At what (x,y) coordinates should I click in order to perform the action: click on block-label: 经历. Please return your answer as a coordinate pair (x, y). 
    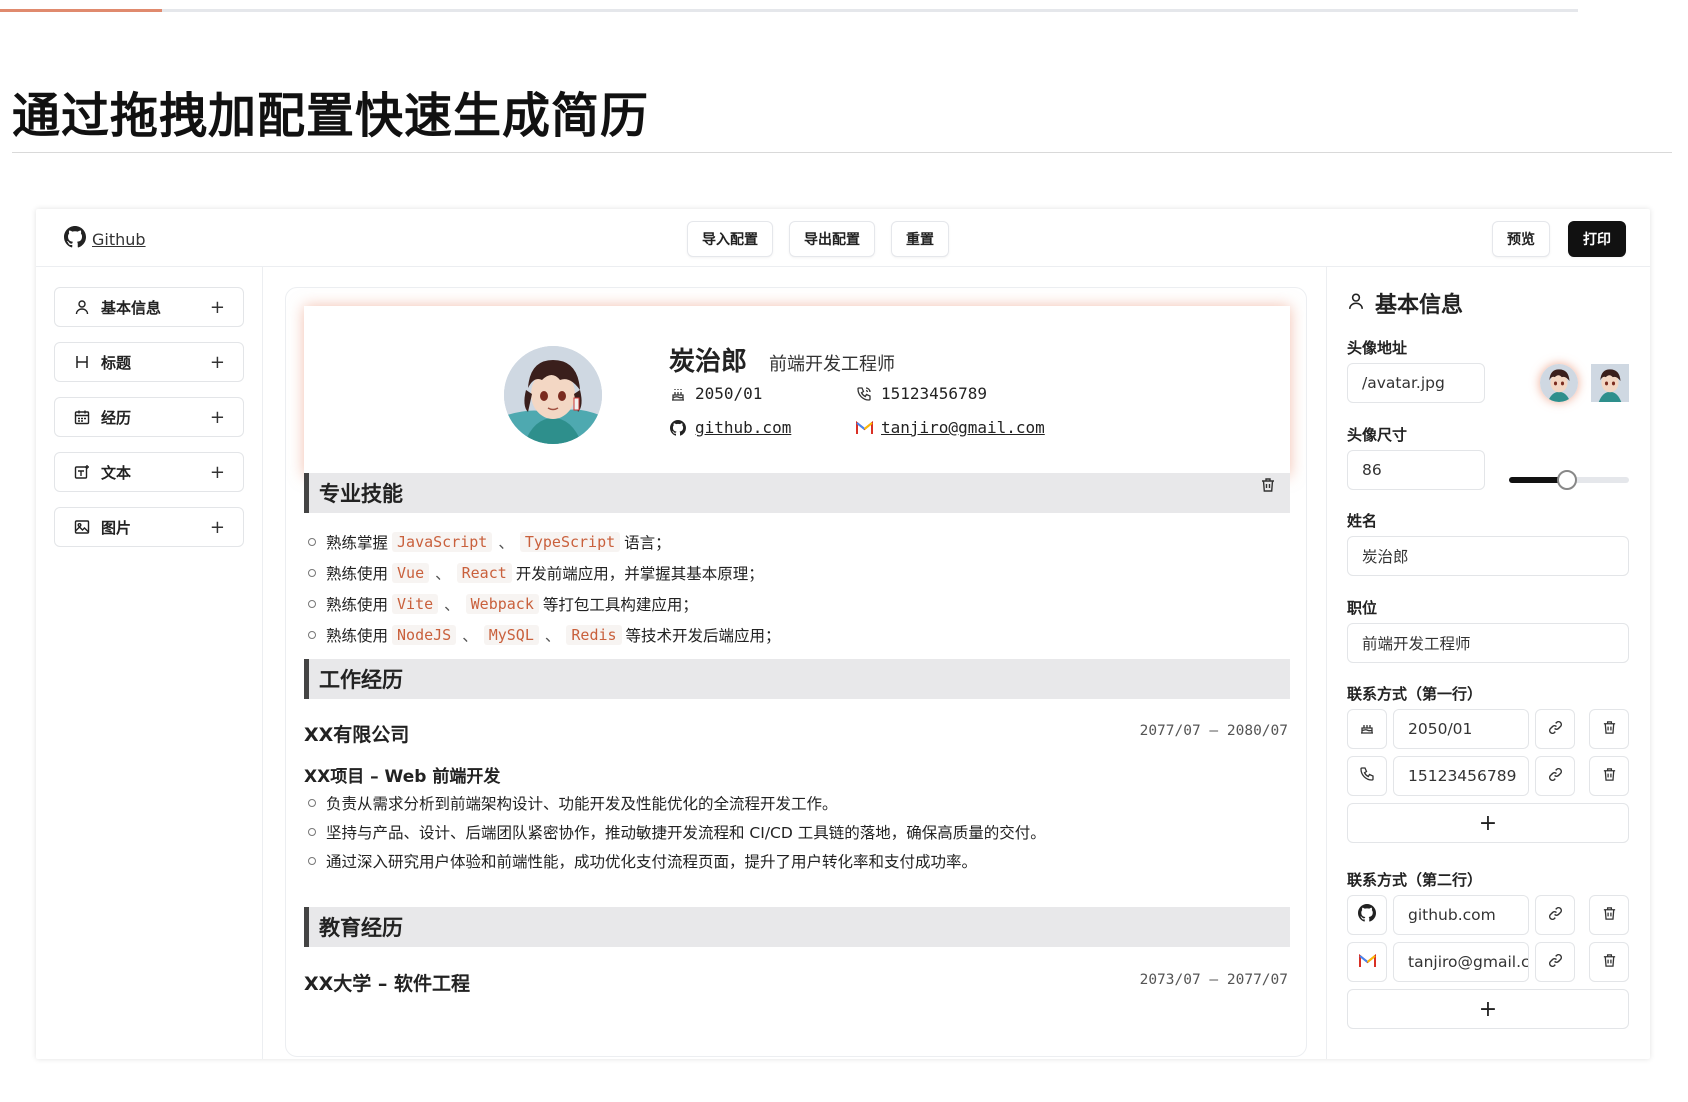
    Looking at the image, I should click on (116, 417).